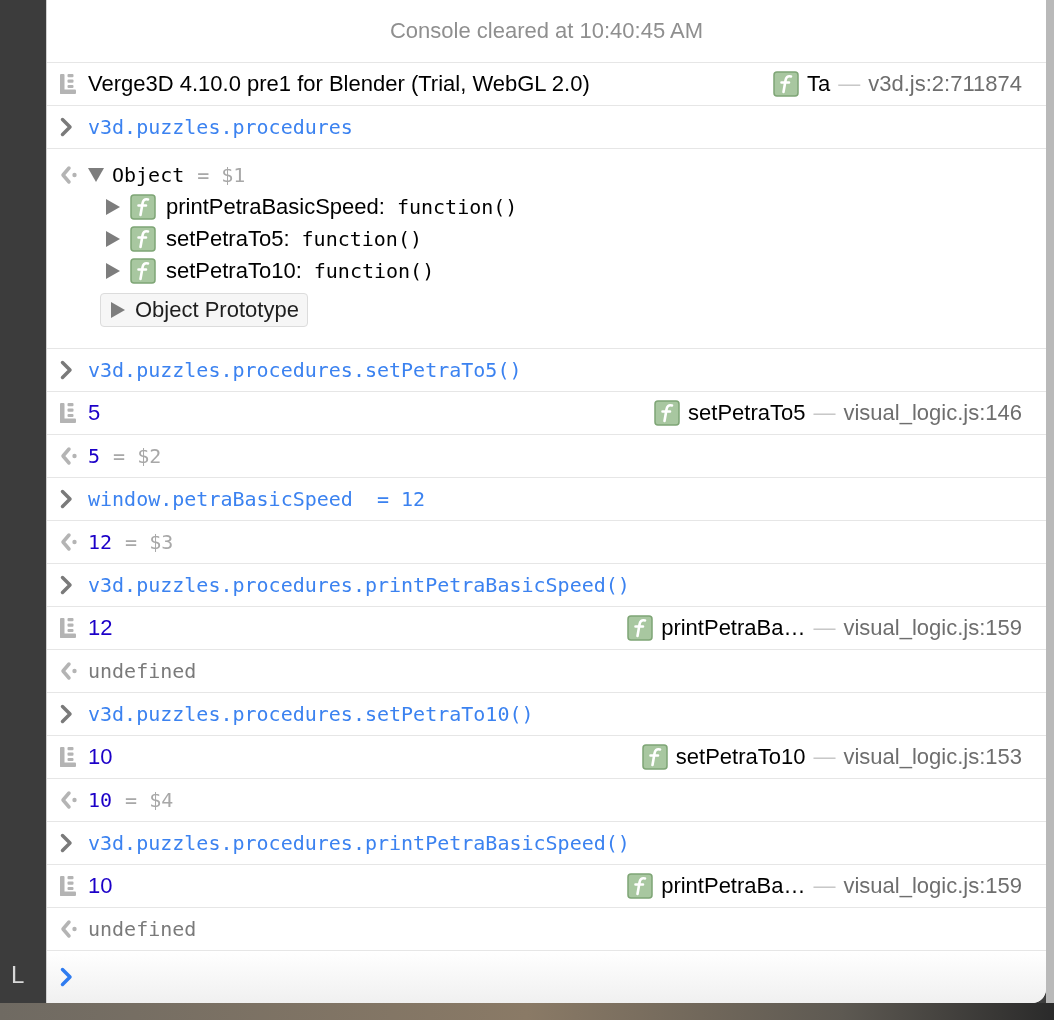 The width and height of the screenshot is (1054, 1020). Describe the element at coordinates (342, 207) in the screenshot. I see `property-text: printPetraBasicSpeed: function()` at that location.